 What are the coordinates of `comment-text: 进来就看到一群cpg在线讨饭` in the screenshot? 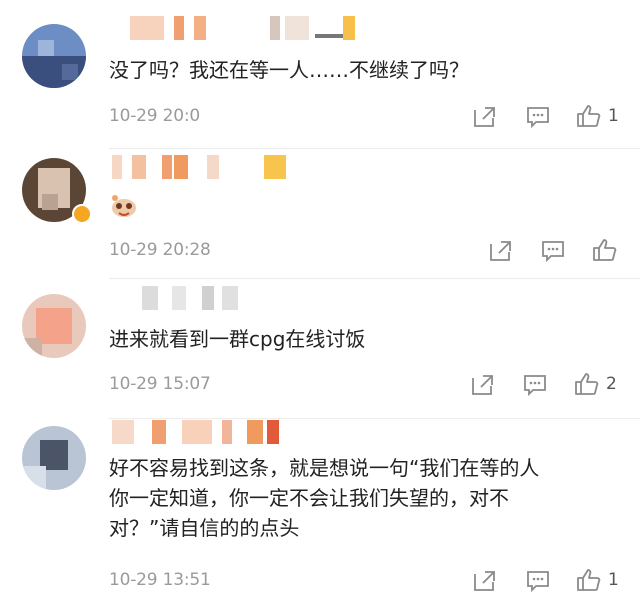 It's located at (237, 339).